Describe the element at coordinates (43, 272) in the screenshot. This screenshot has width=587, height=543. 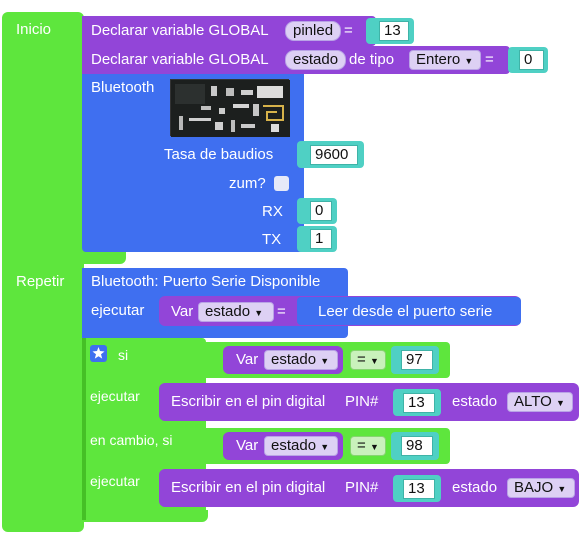
I see `inicio-repetir-frame` at that location.